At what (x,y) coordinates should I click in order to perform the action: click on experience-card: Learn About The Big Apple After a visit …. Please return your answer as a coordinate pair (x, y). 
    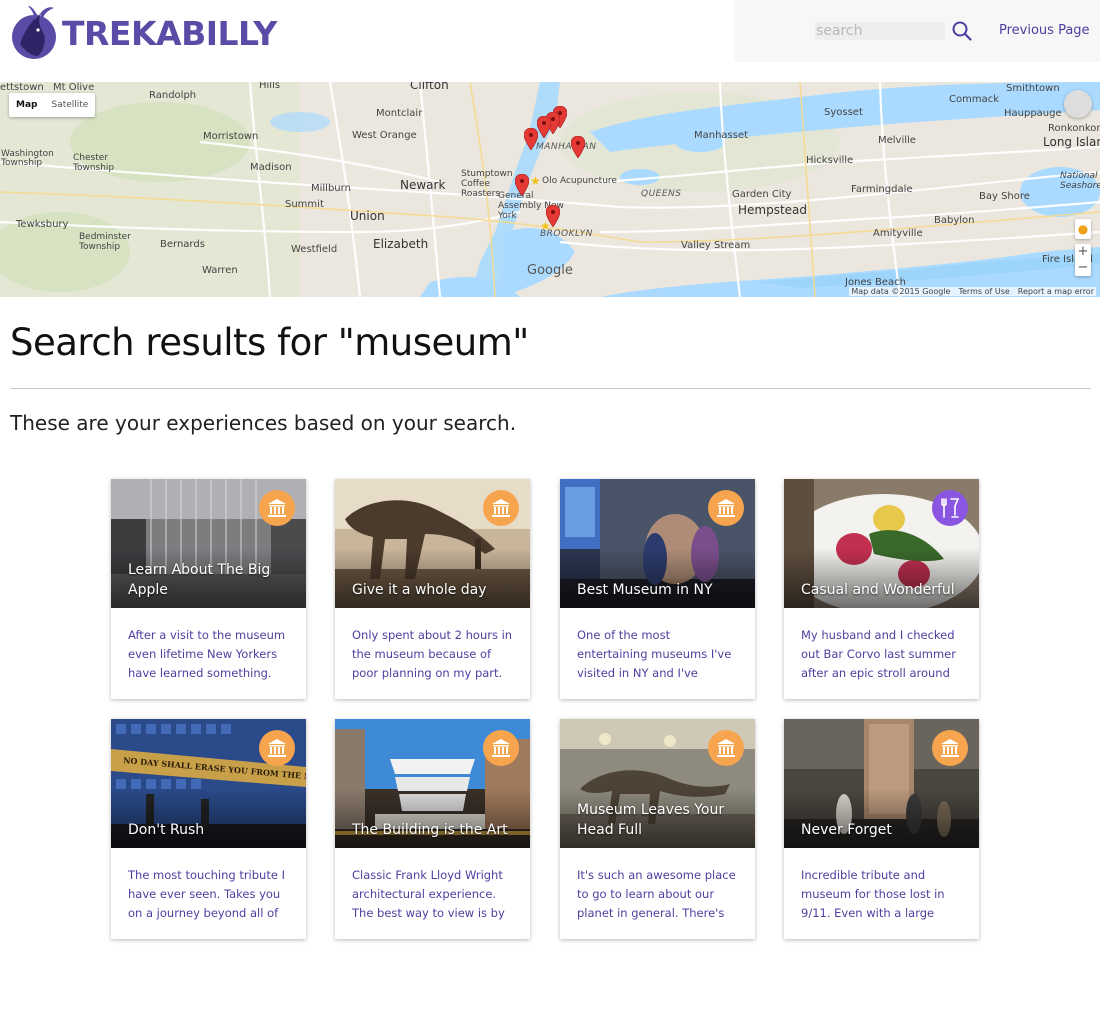
    Looking at the image, I should click on (208, 589).